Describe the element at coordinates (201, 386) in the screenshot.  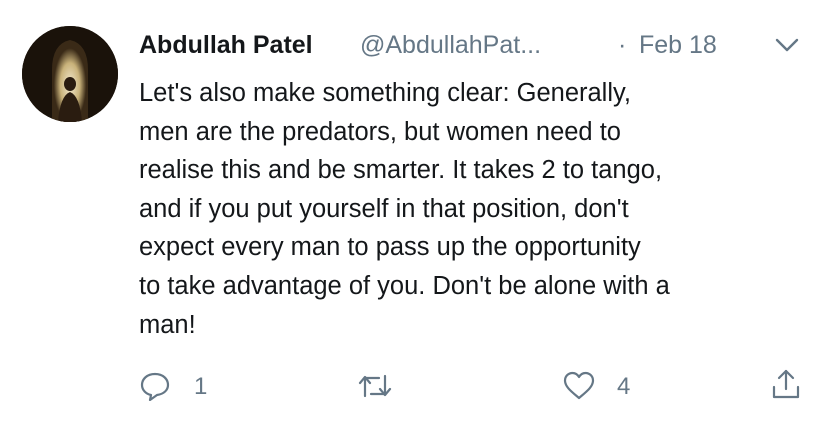
I see `reply-count: 1` at that location.